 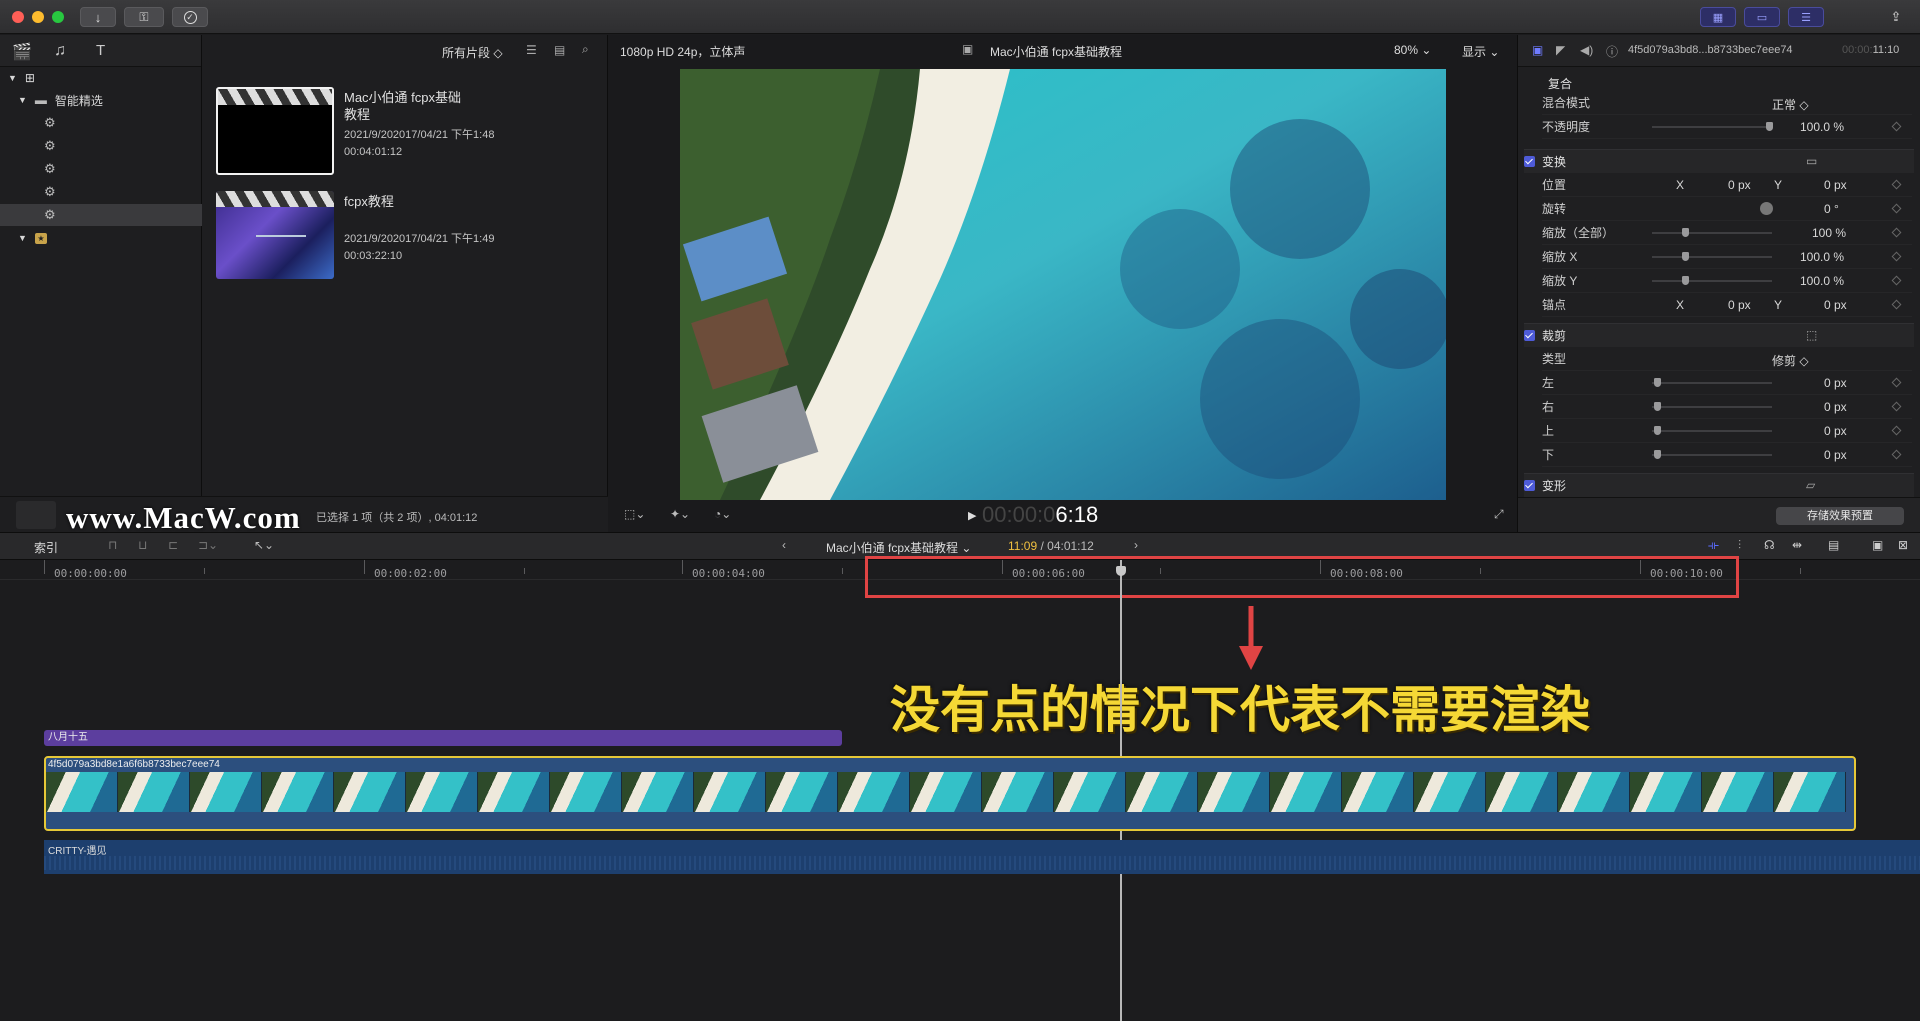 What do you see at coordinates (1835, 407) in the screenshot?
I see `crop-right-value: 0 px` at bounding box center [1835, 407].